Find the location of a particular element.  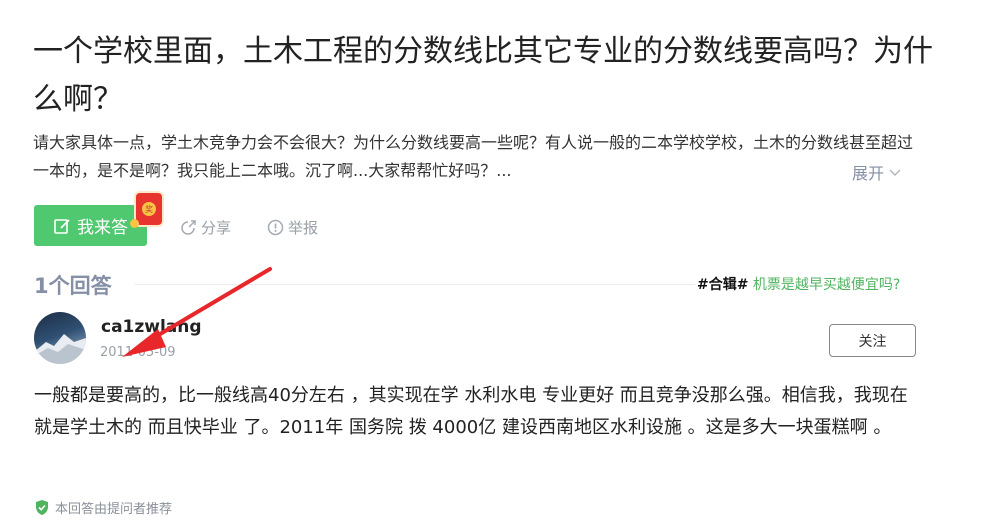

answer-count: 1个回答 is located at coordinates (73, 286).